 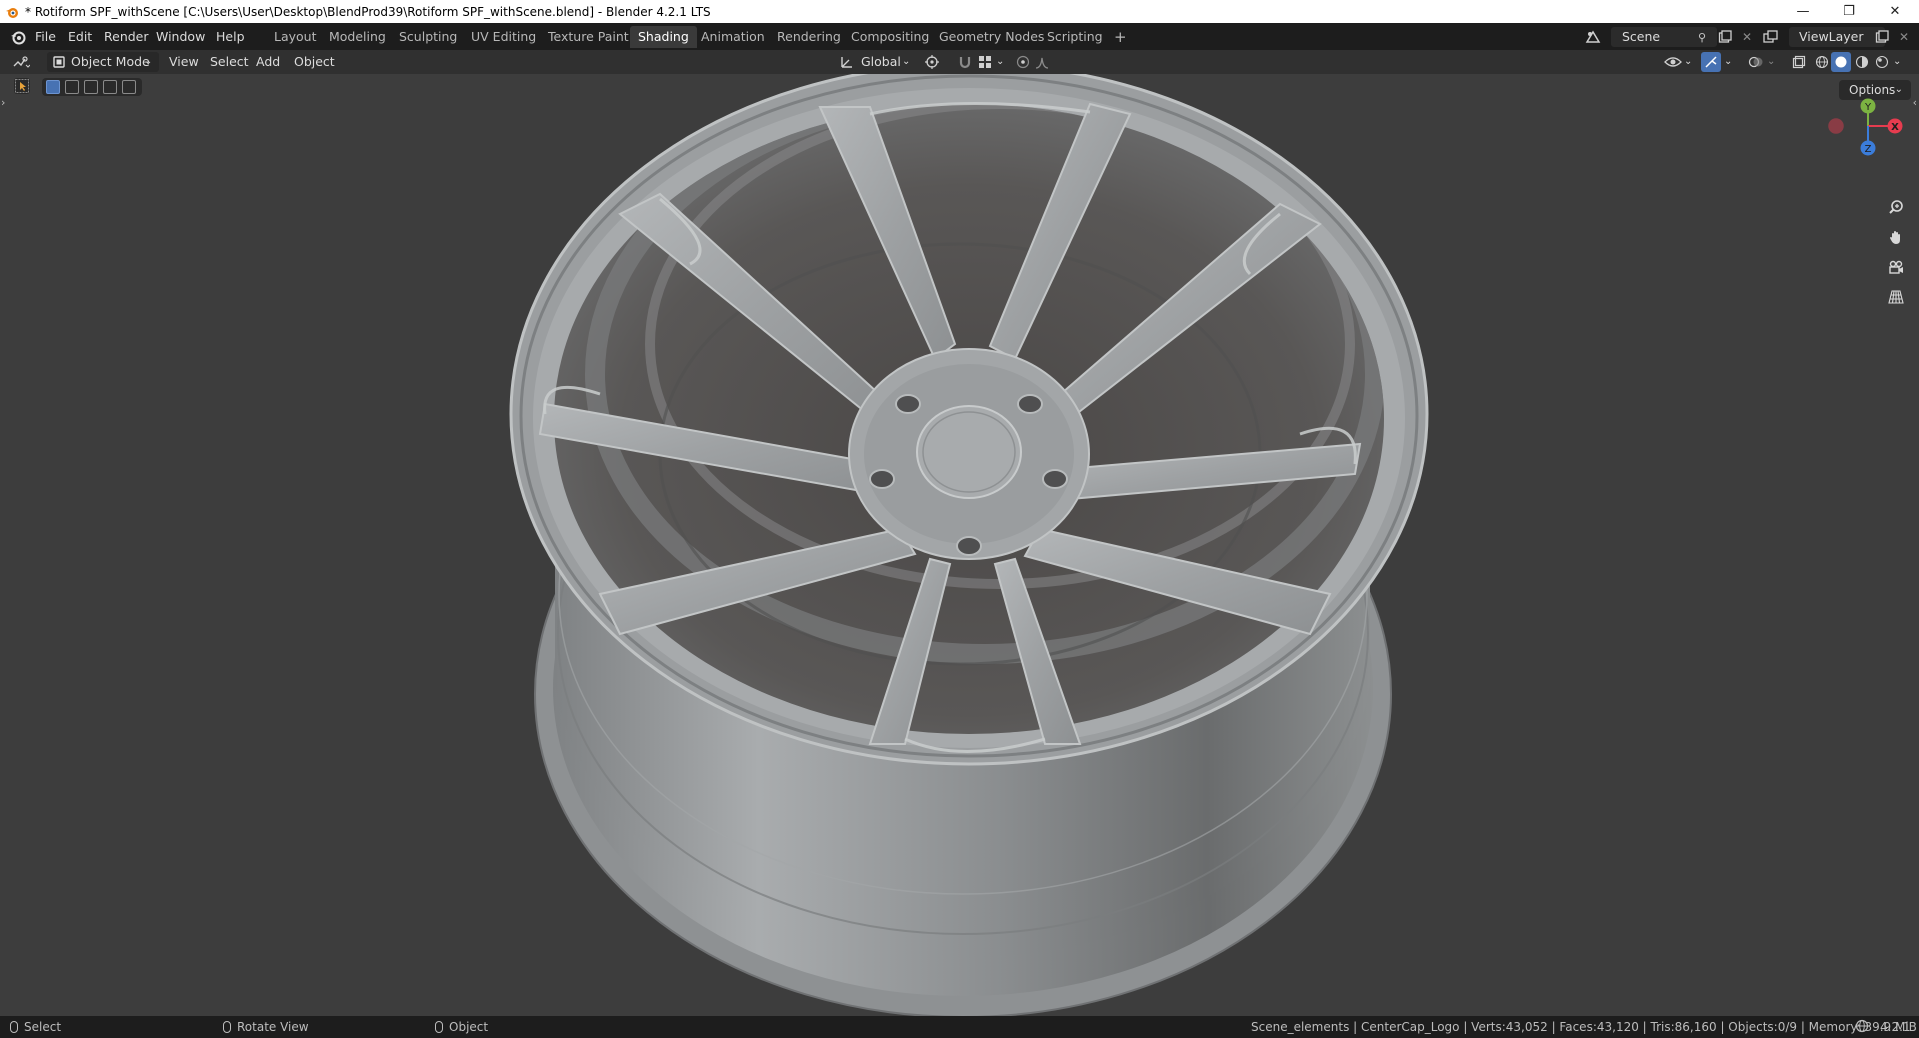 I want to click on tab-shading: Shading, so click(x=663, y=37).